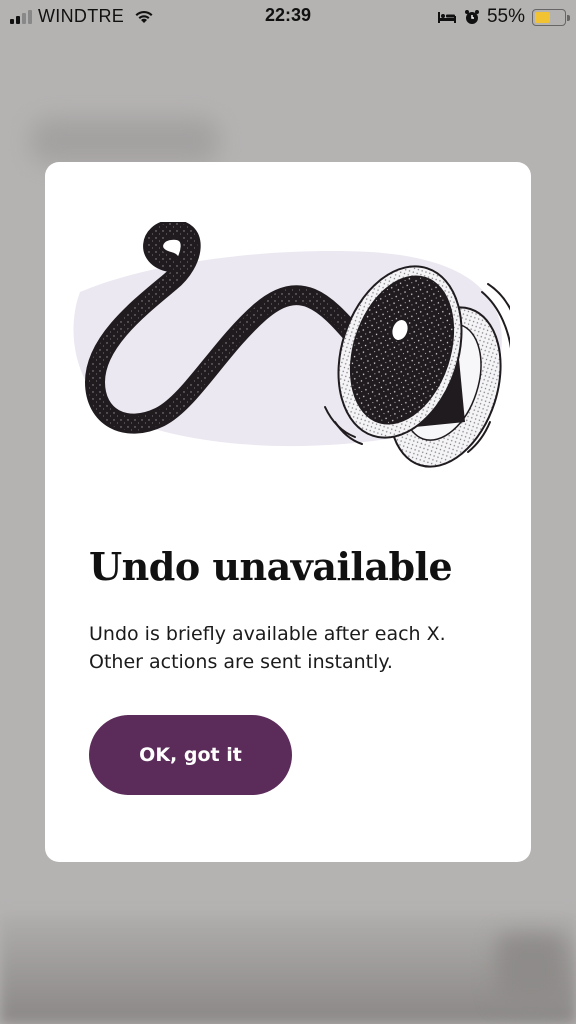 The width and height of the screenshot is (576, 1024). I want to click on dialog-message-line-2: Other actions are sent instantly., so click(241, 662).